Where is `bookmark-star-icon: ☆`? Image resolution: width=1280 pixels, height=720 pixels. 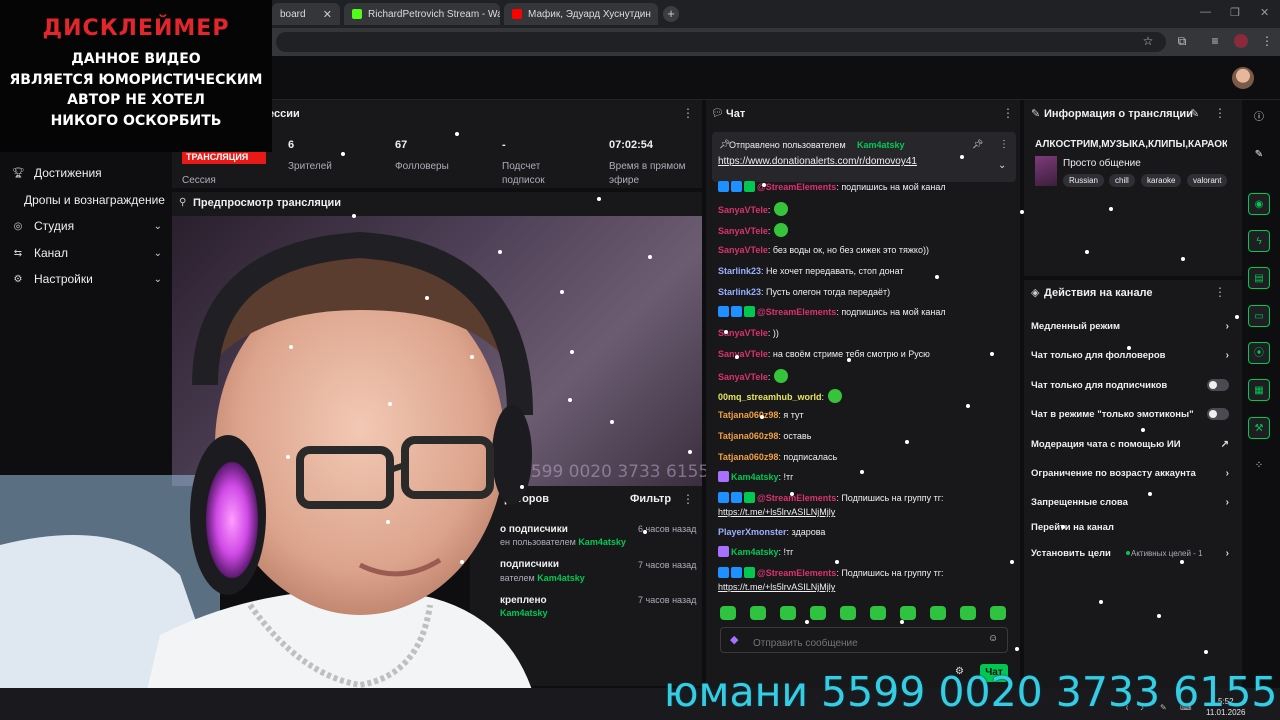
bookmark-star-icon: ☆ is located at coordinates (1148, 41).